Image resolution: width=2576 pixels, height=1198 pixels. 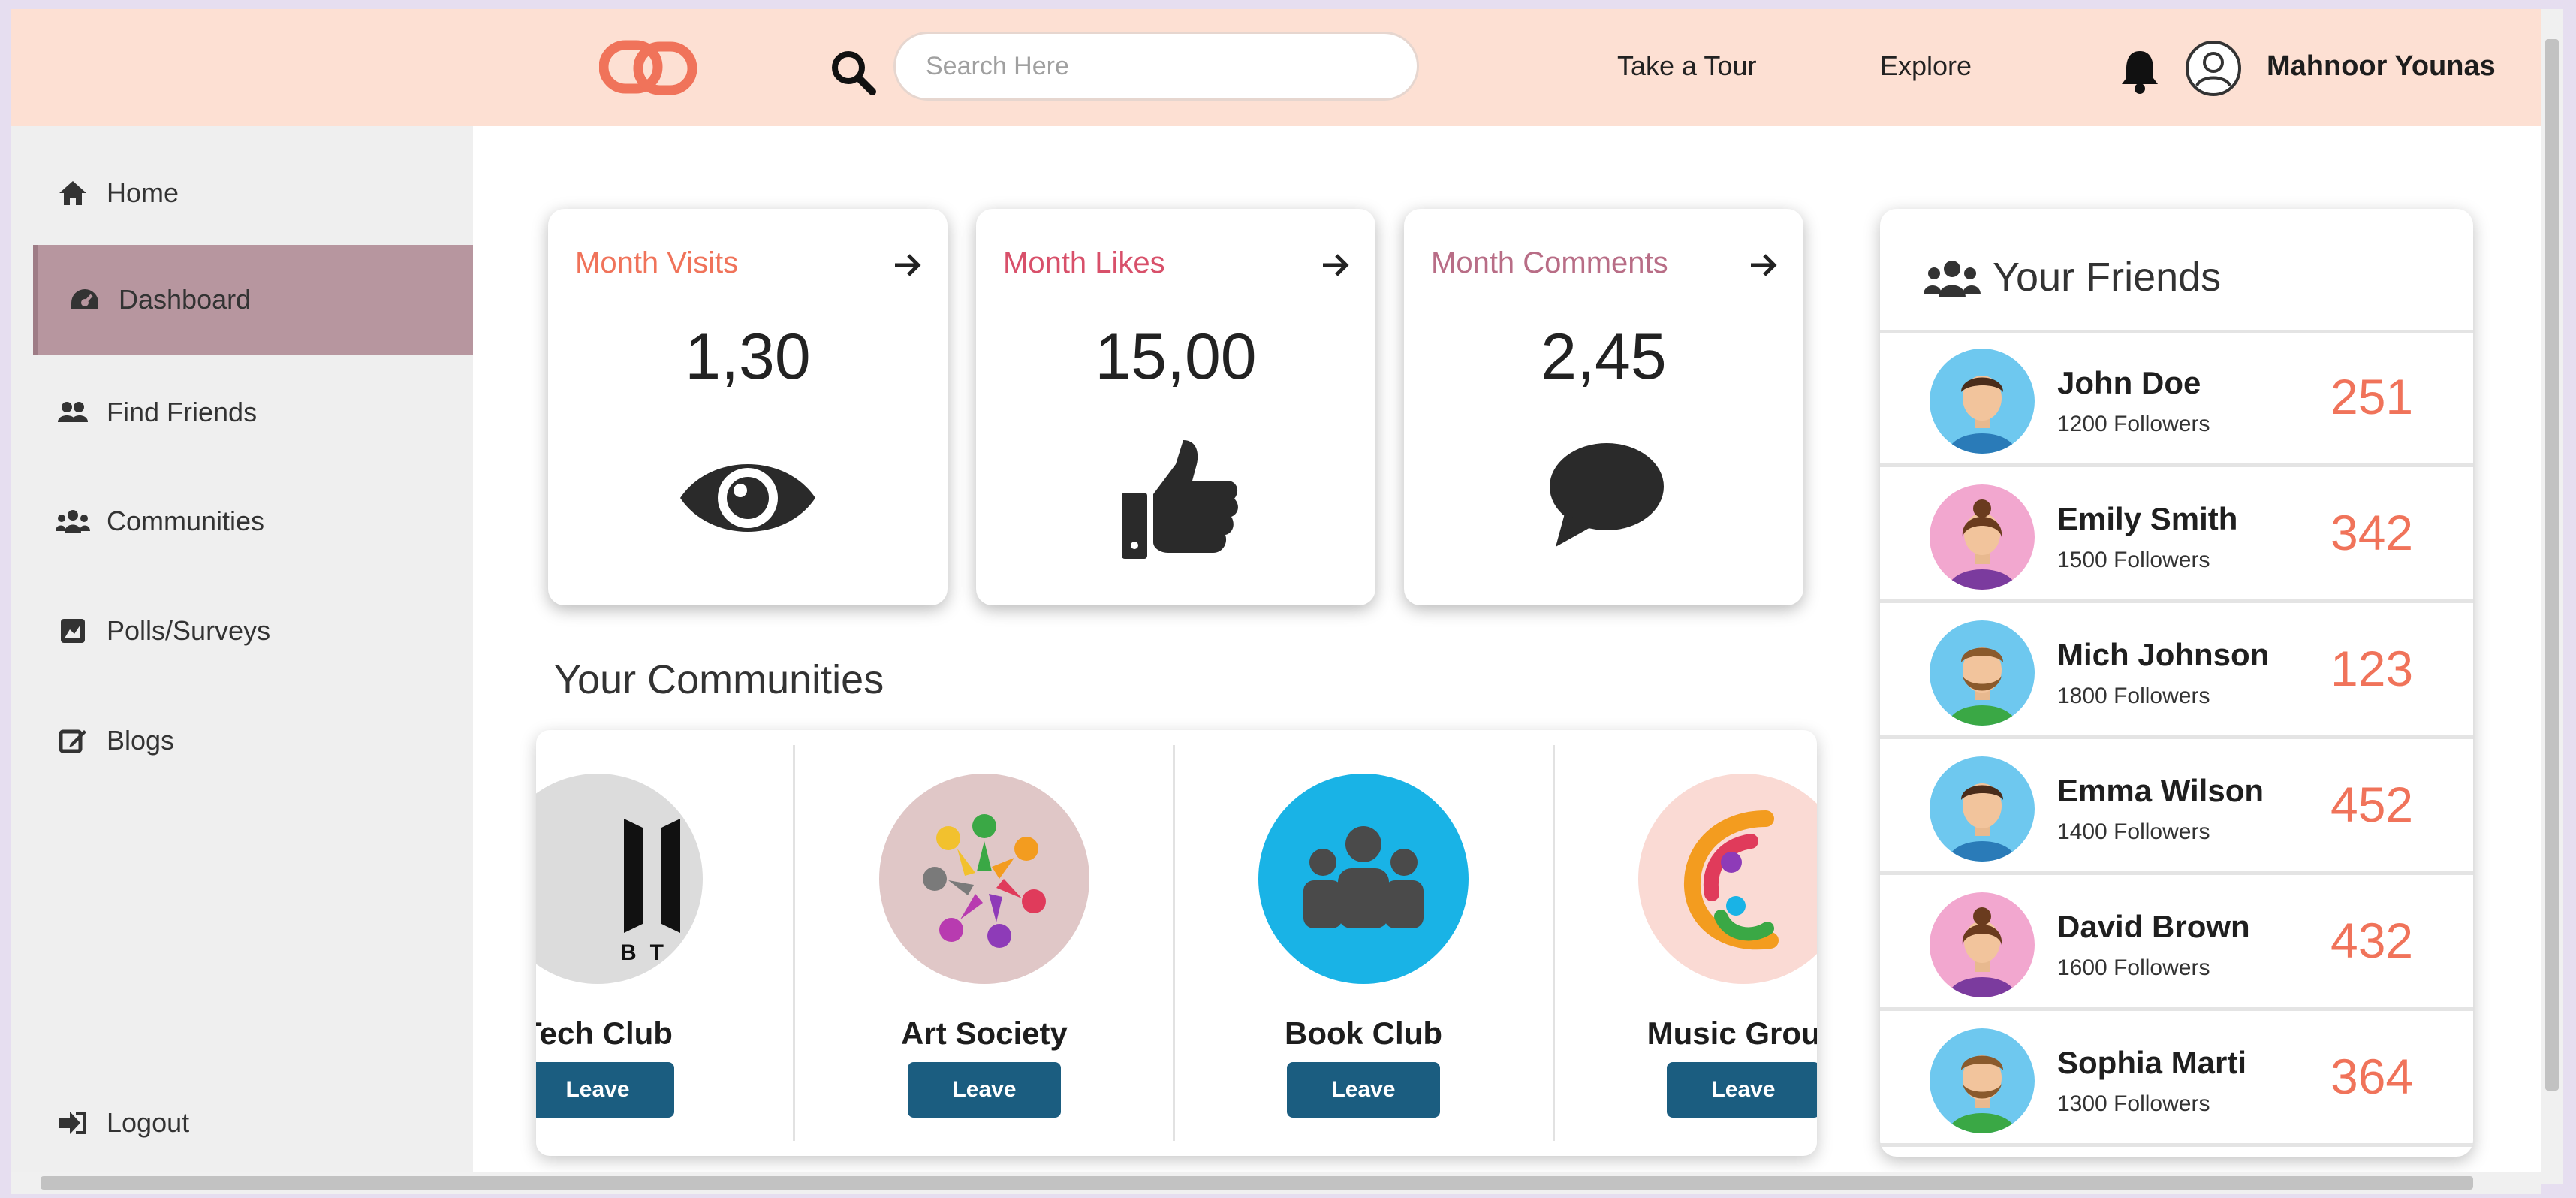 I want to click on community-card-art-society: Art Society Leave, so click(x=984, y=943).